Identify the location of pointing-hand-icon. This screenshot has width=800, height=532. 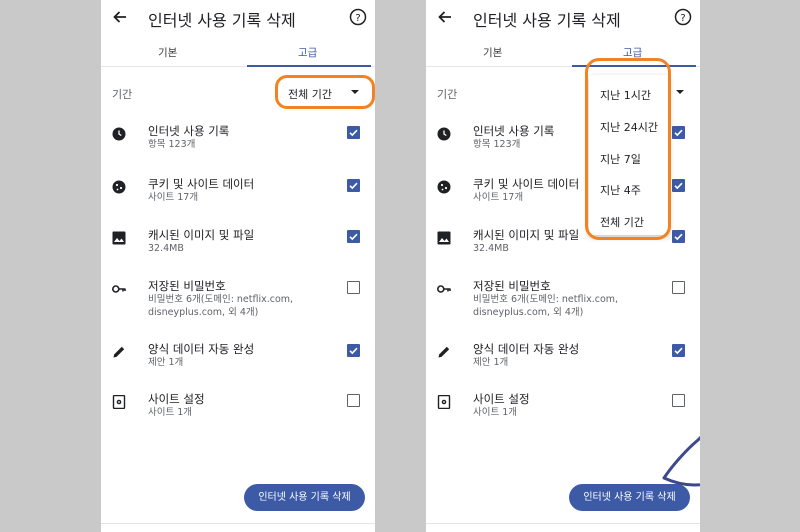
(681, 461).